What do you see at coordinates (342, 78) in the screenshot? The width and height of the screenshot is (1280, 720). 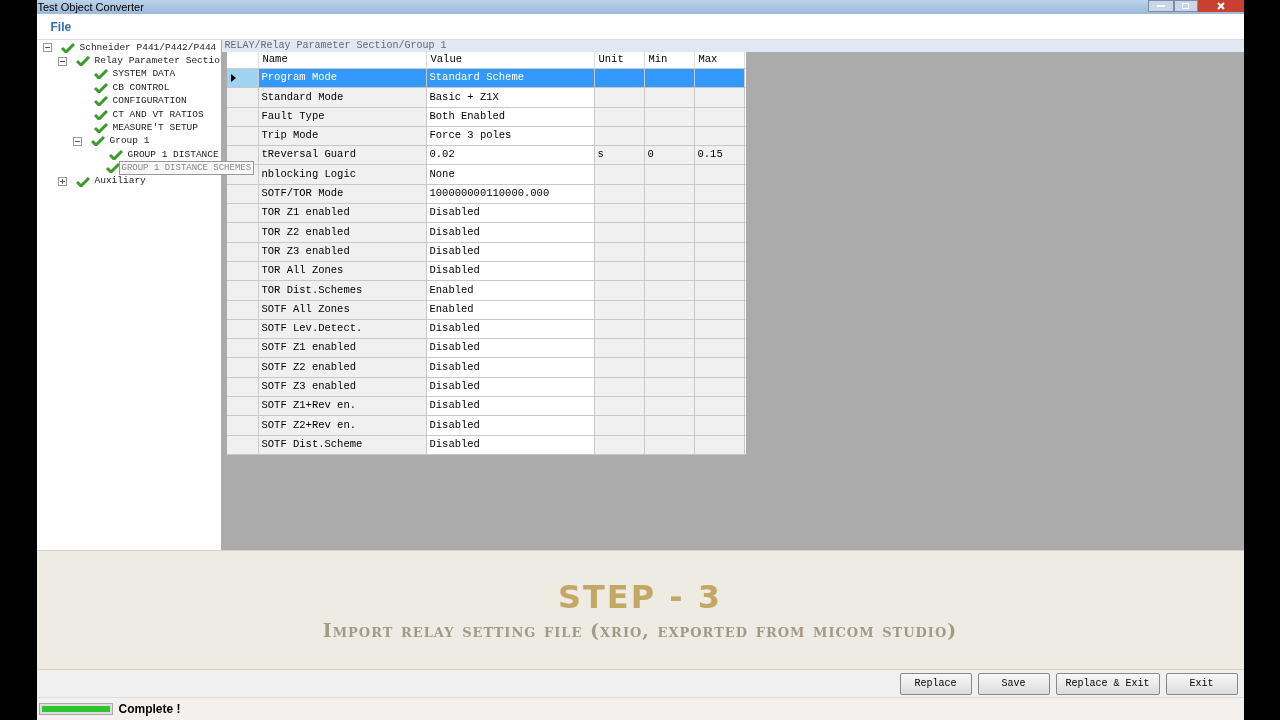 I see `table-cell: Program Mode` at bounding box center [342, 78].